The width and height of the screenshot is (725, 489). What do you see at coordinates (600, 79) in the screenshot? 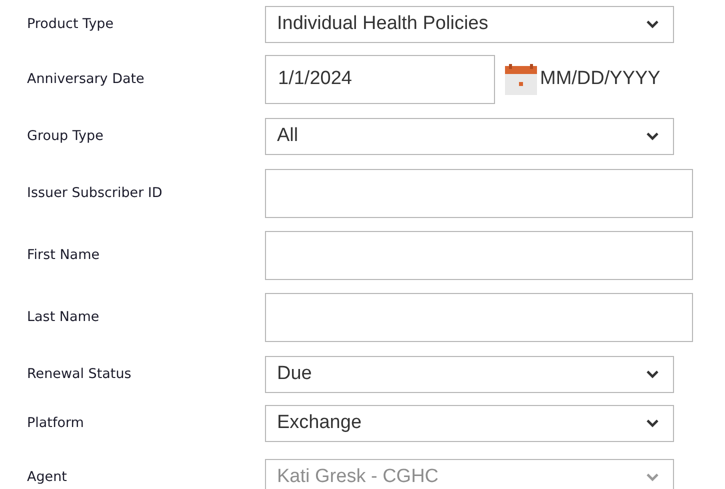
I see `date-format-hint: MM/DD/YYYY` at bounding box center [600, 79].